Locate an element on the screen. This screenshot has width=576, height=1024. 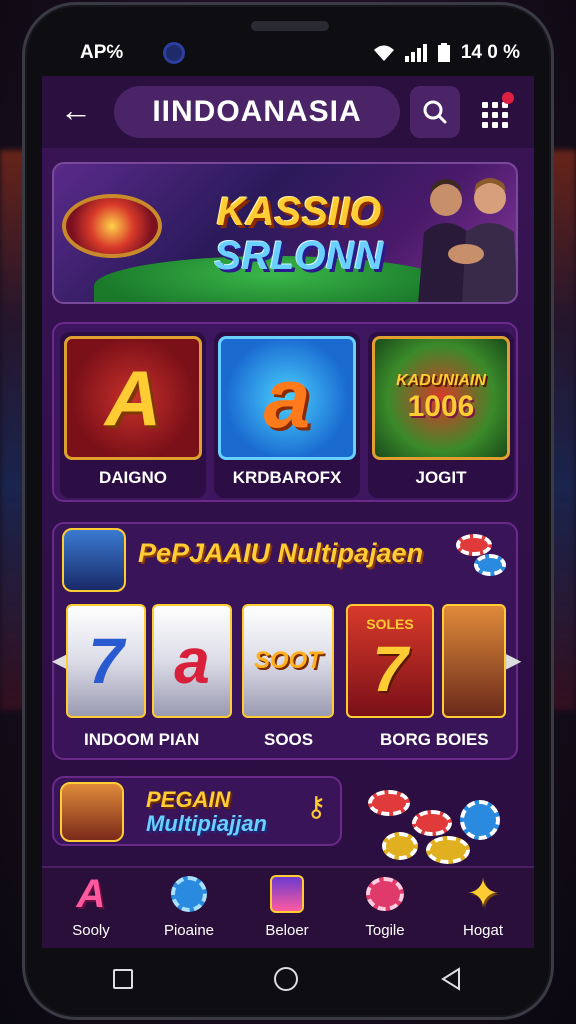
hero-title: KASSIIO SRLONN is located at coordinates (299, 234).